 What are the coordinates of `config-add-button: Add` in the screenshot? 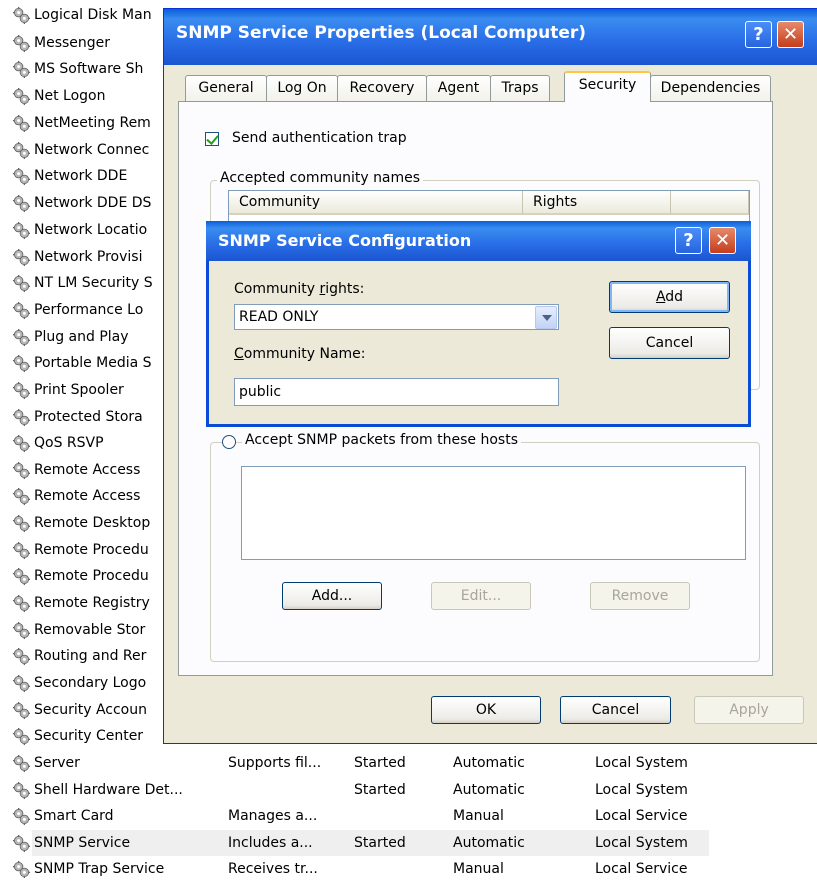 It's located at (669, 297).